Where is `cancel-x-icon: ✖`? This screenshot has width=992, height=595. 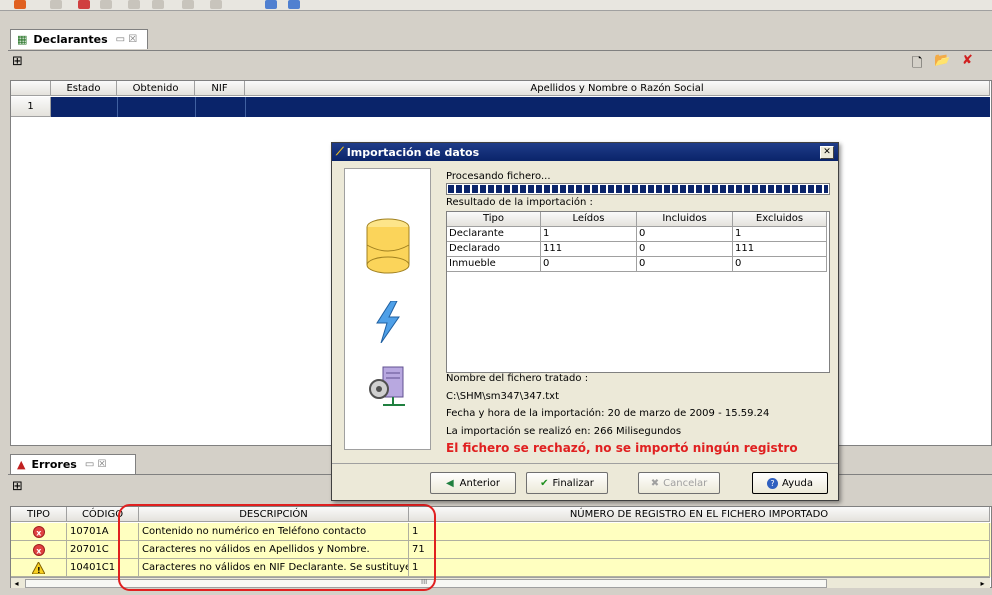
cancel-x-icon: ✖ is located at coordinates (655, 483).